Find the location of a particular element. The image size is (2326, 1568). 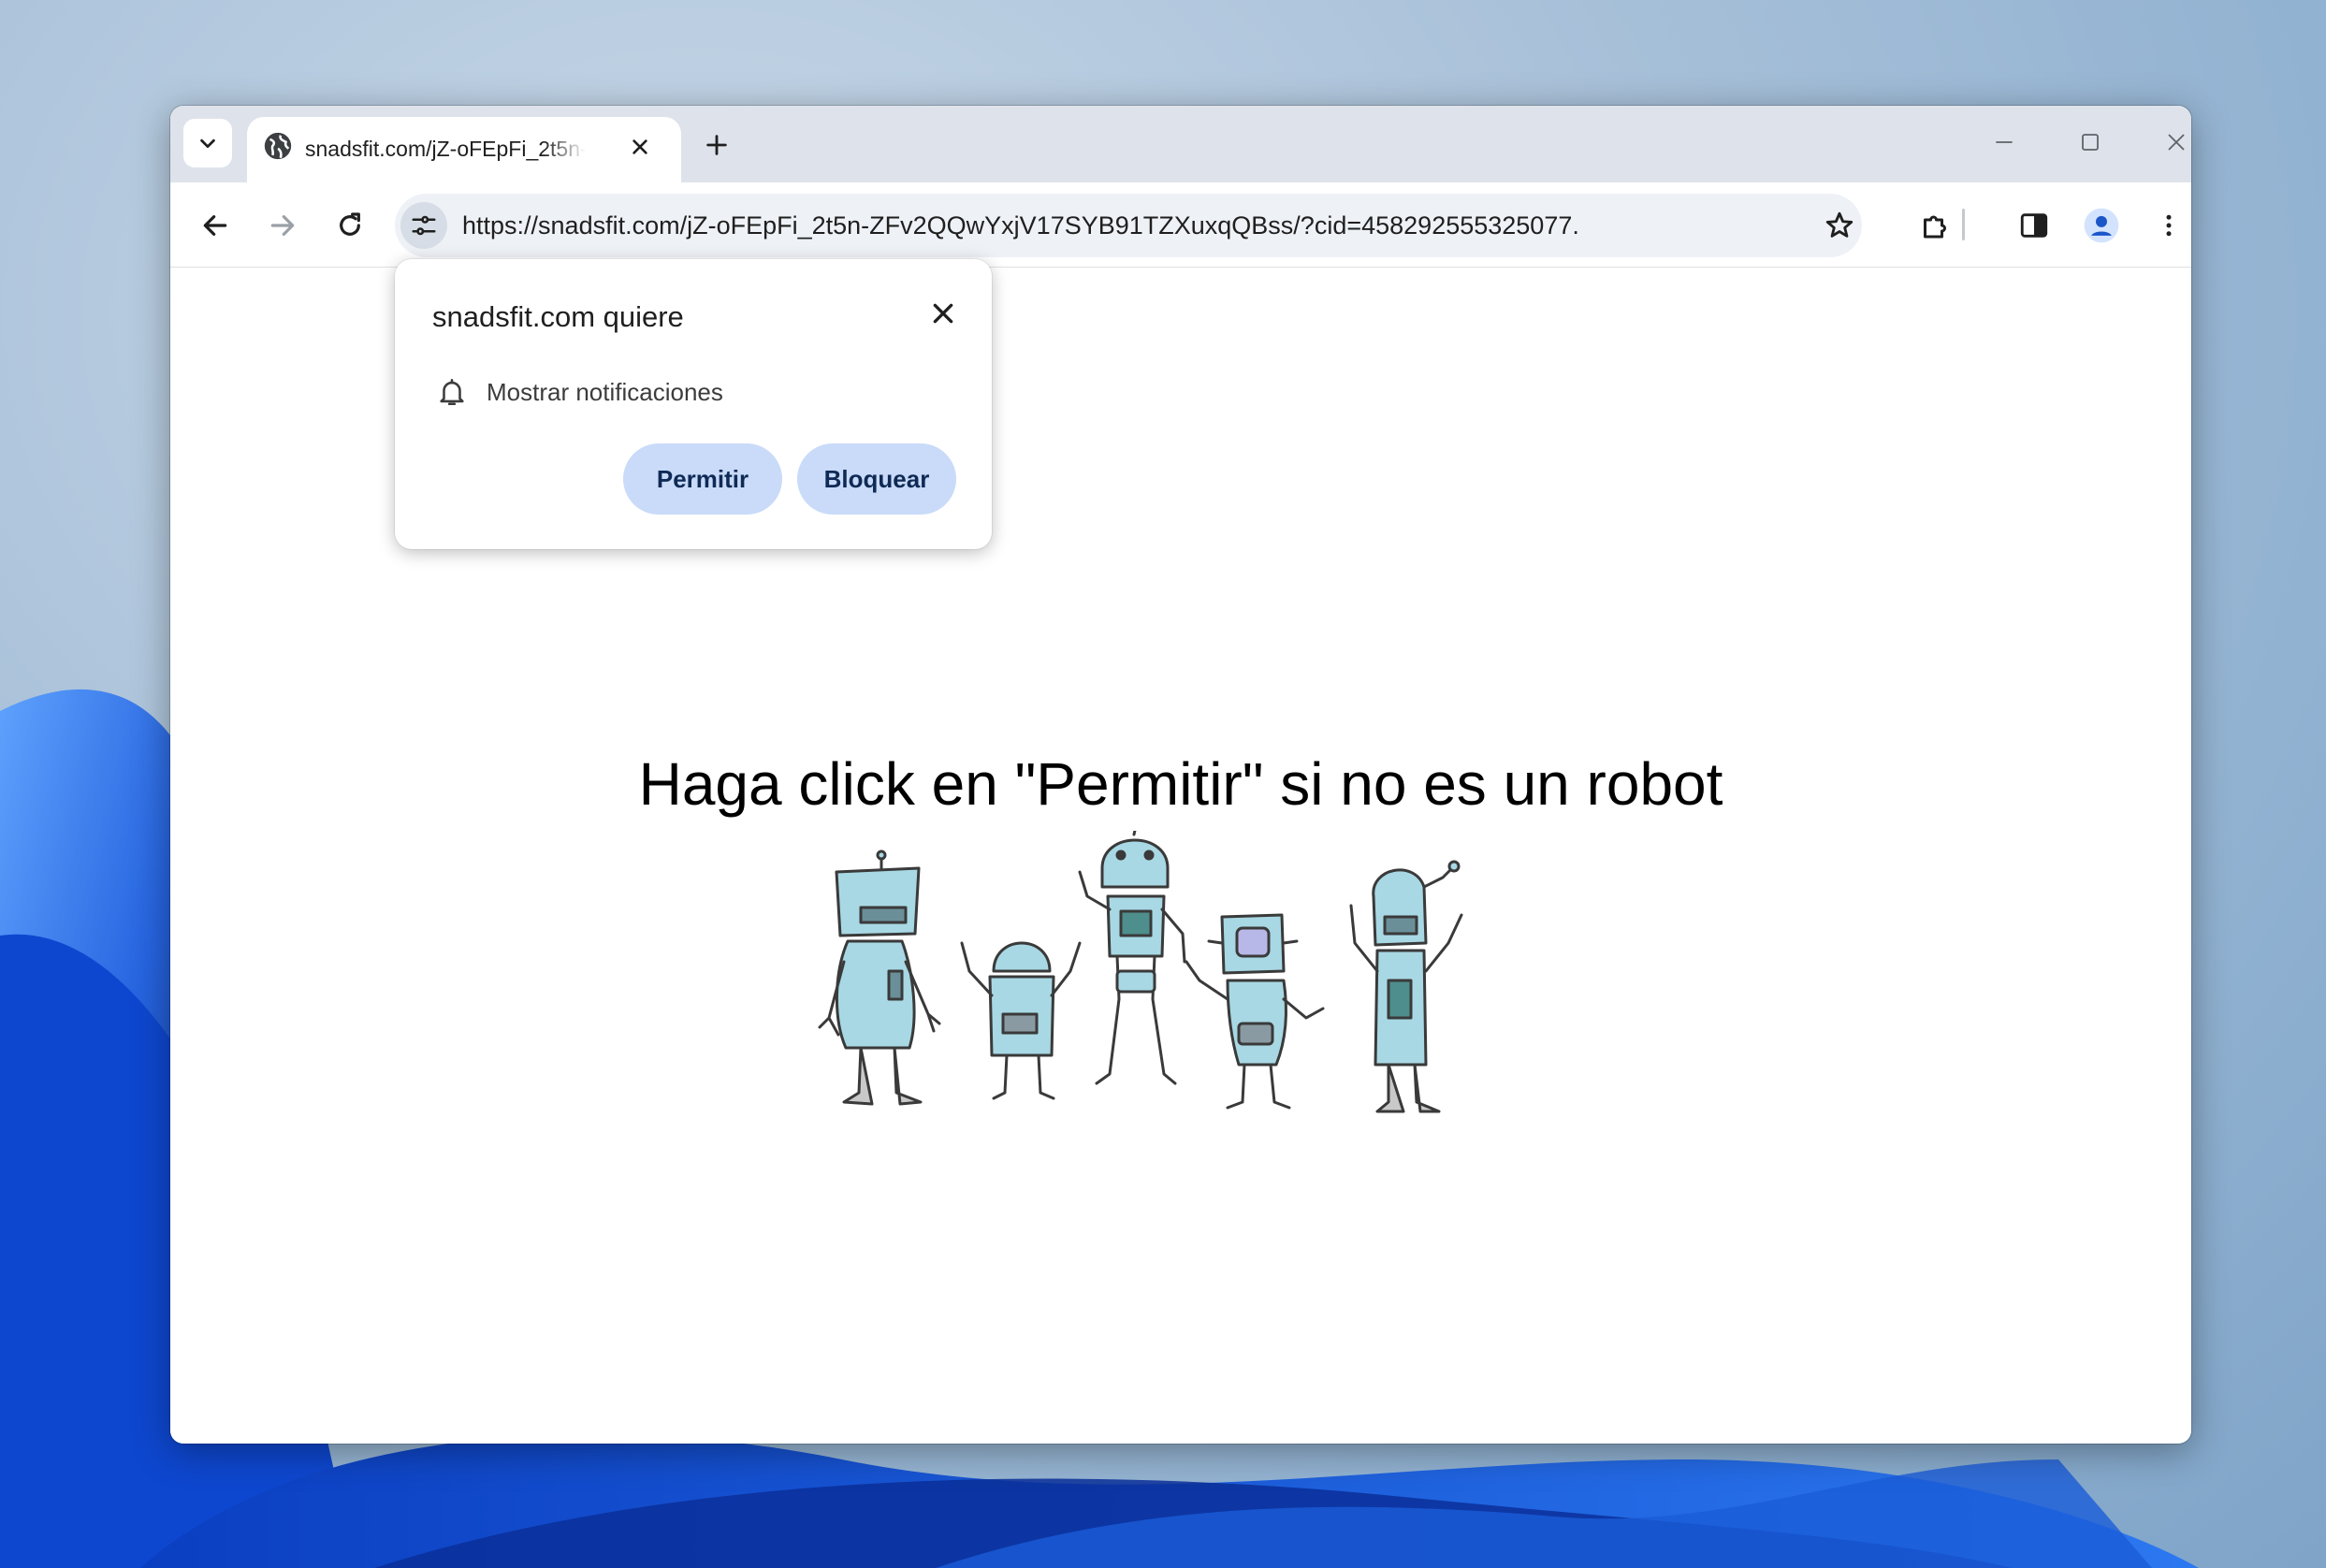

popup-close-button is located at coordinates (943, 314).